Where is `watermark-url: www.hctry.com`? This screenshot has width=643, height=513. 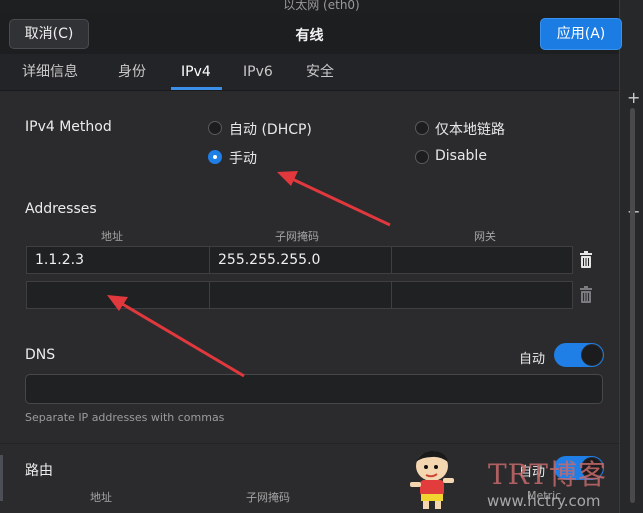
watermark-url: www.hctry.com is located at coordinates (544, 501).